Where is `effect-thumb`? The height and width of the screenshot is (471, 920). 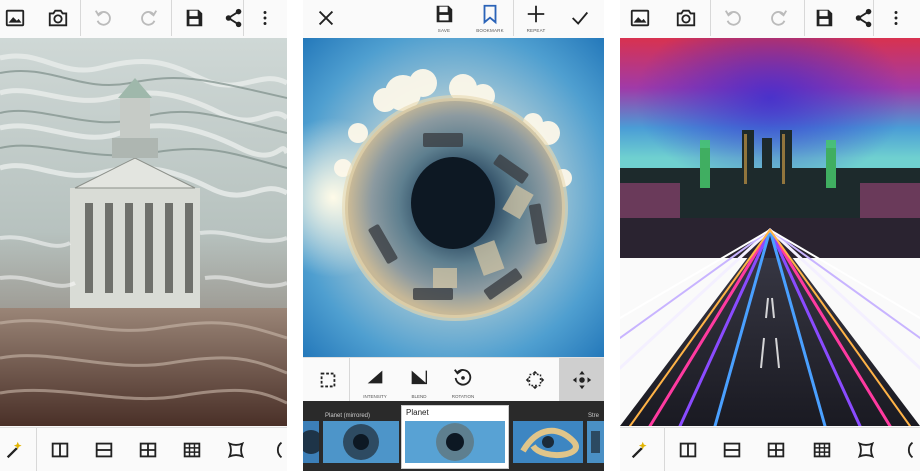 effect-thumb is located at coordinates (311, 442).